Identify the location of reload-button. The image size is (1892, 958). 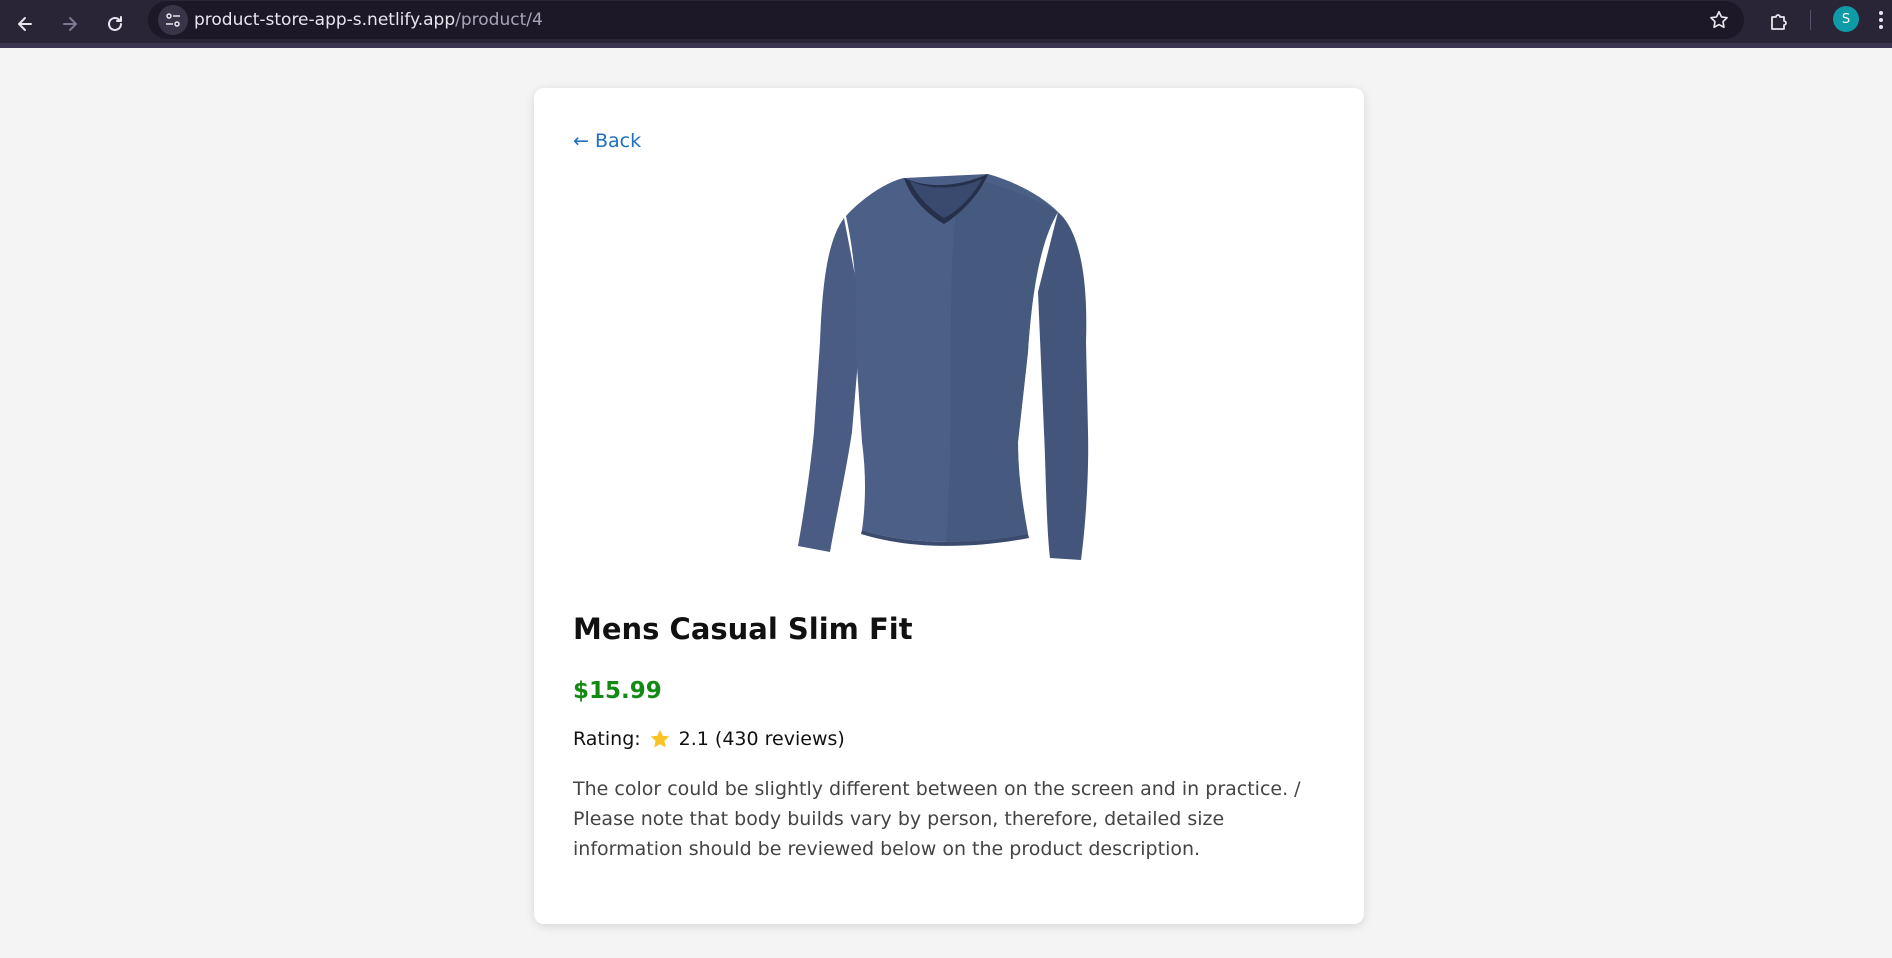
(115, 24).